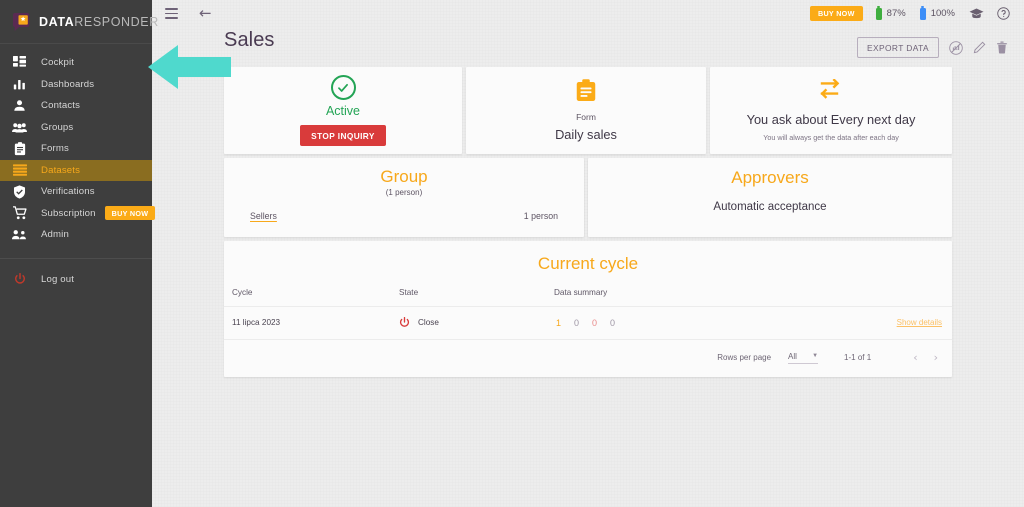 The width and height of the screenshot is (1024, 507). I want to click on battery-stat-value: 100%, so click(942, 13).